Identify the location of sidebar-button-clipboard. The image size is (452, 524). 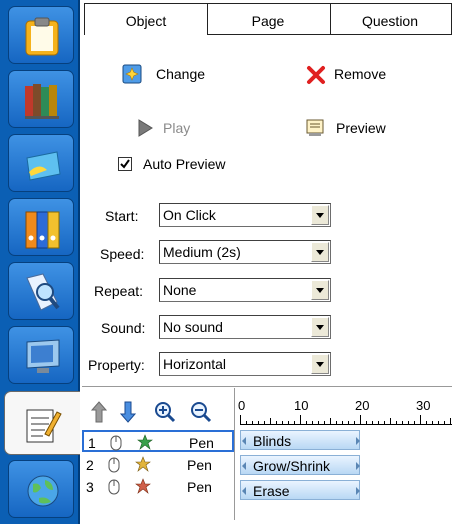
(41, 35).